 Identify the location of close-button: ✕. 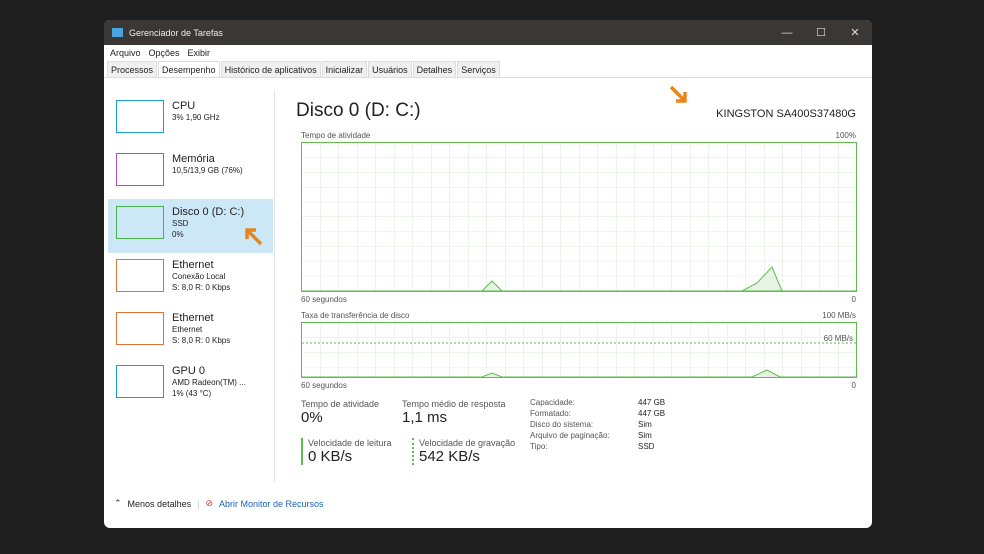
(855, 32).